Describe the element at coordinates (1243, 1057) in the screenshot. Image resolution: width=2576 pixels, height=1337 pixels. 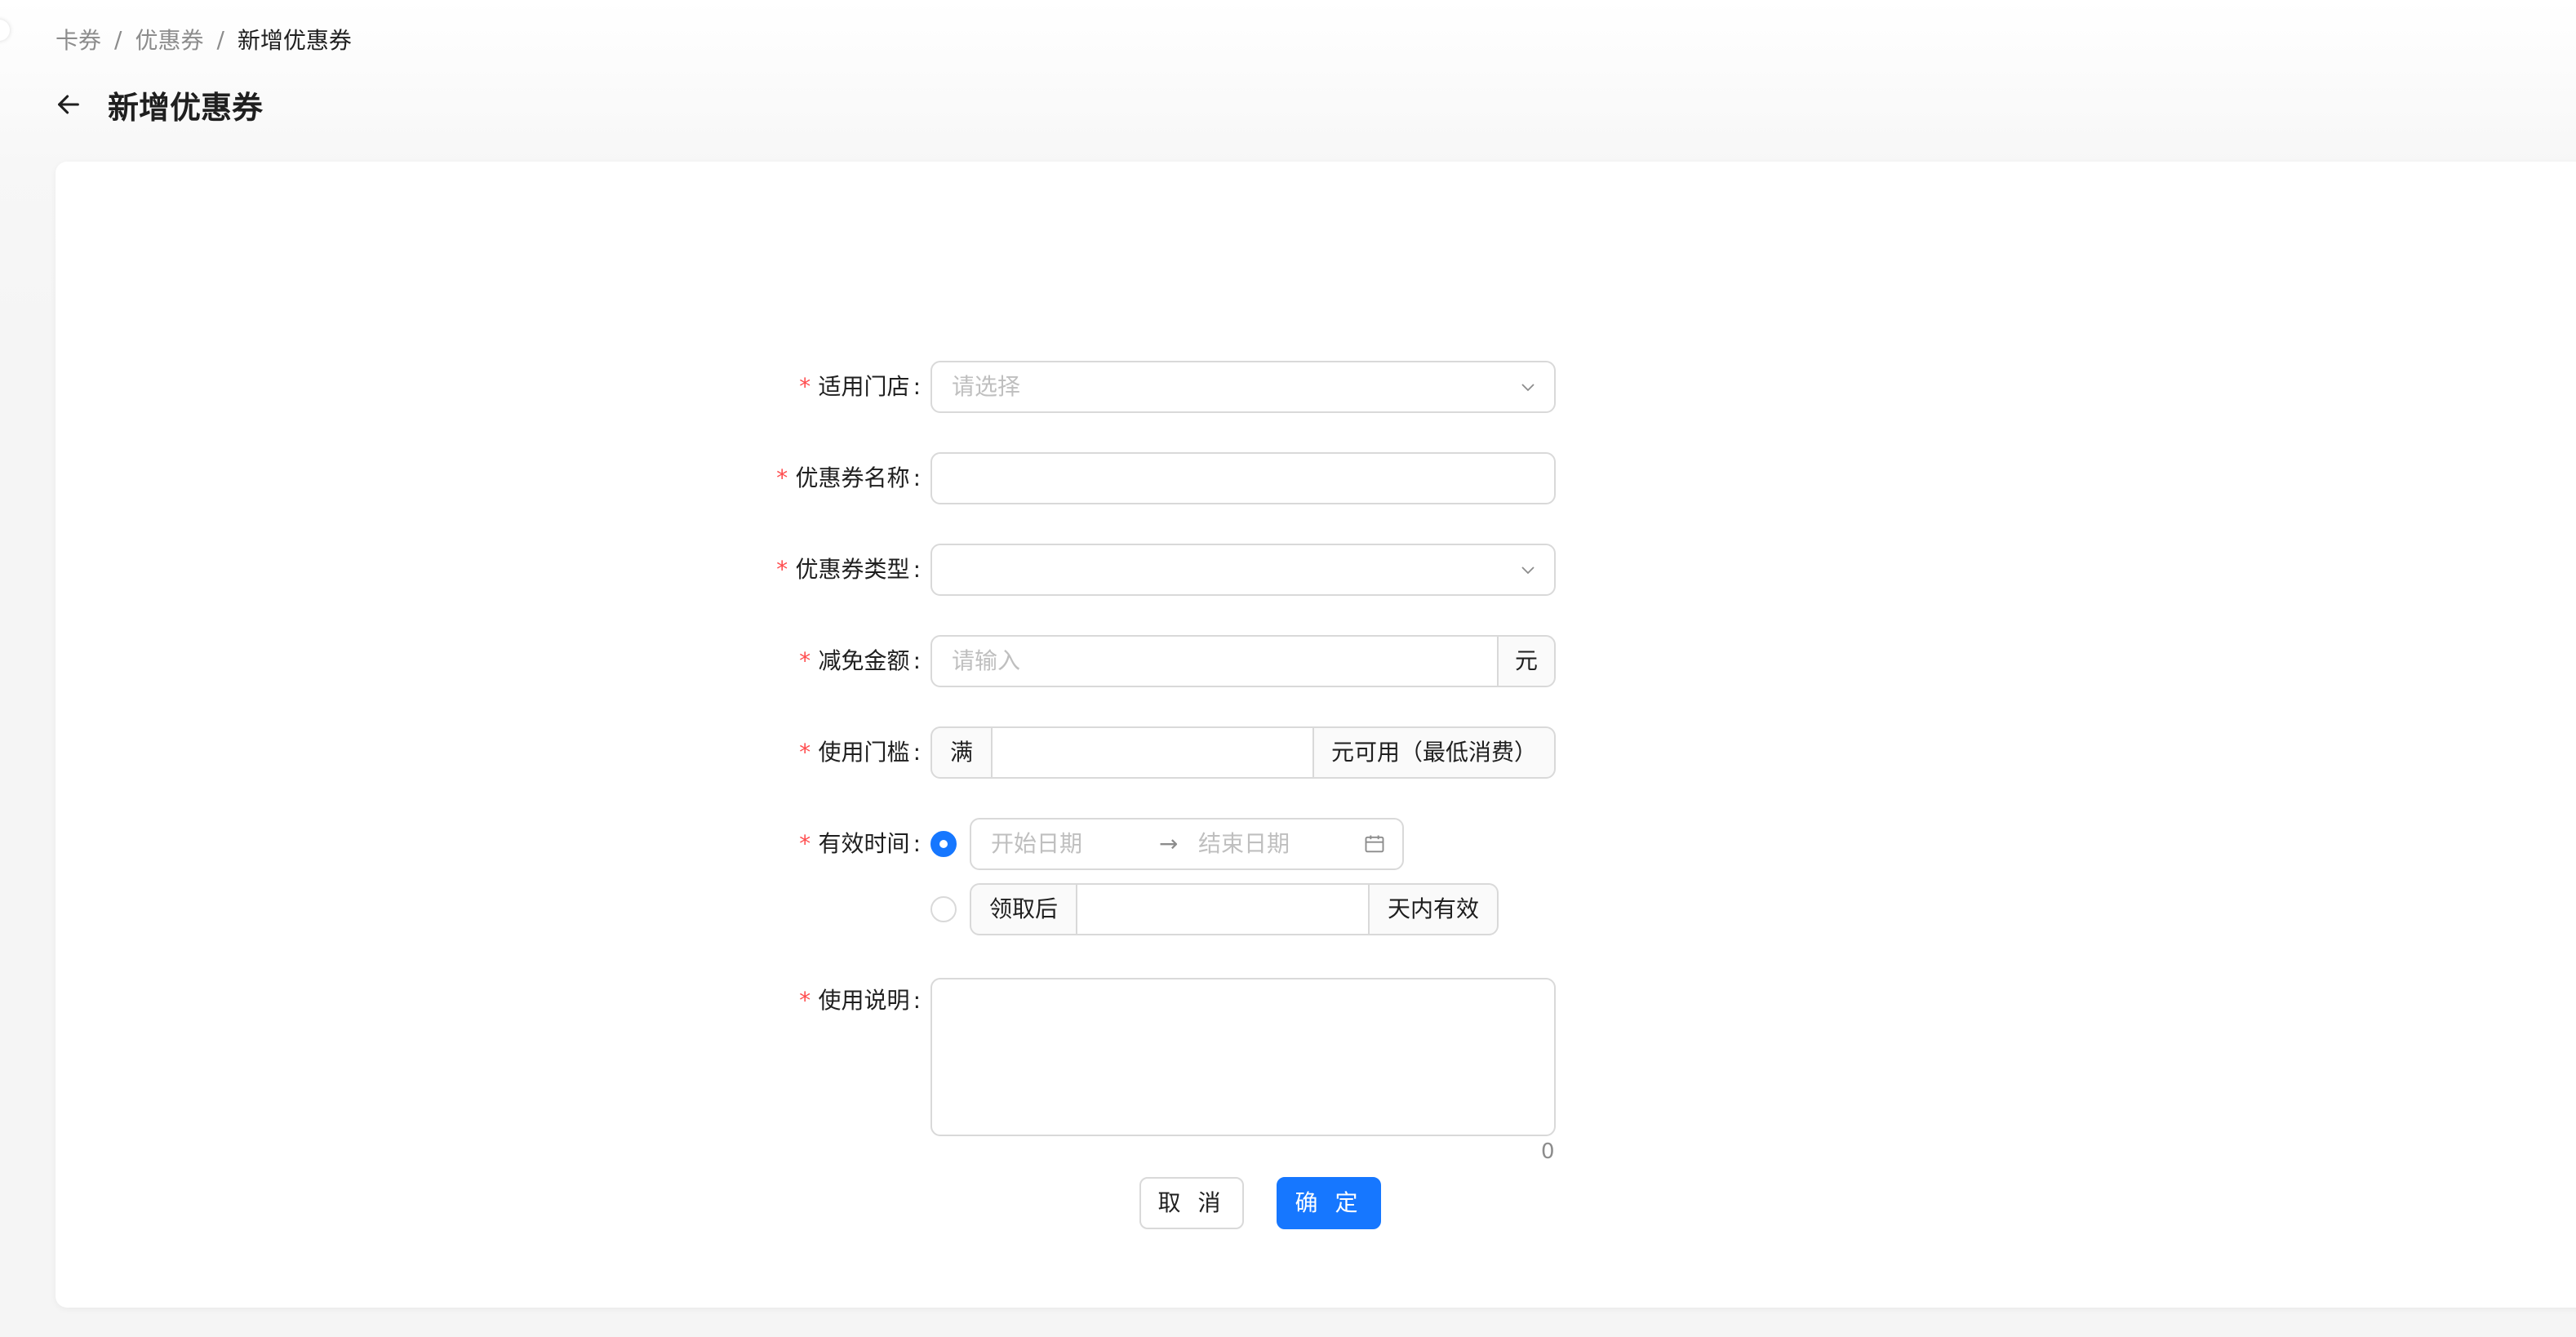
I see `description-textarea` at that location.